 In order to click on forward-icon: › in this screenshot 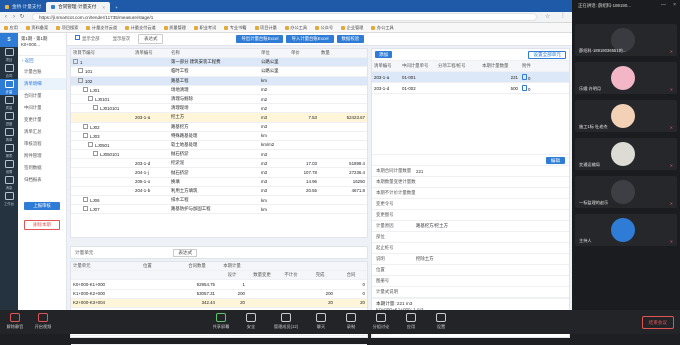, I will do `click(14, 17)`.